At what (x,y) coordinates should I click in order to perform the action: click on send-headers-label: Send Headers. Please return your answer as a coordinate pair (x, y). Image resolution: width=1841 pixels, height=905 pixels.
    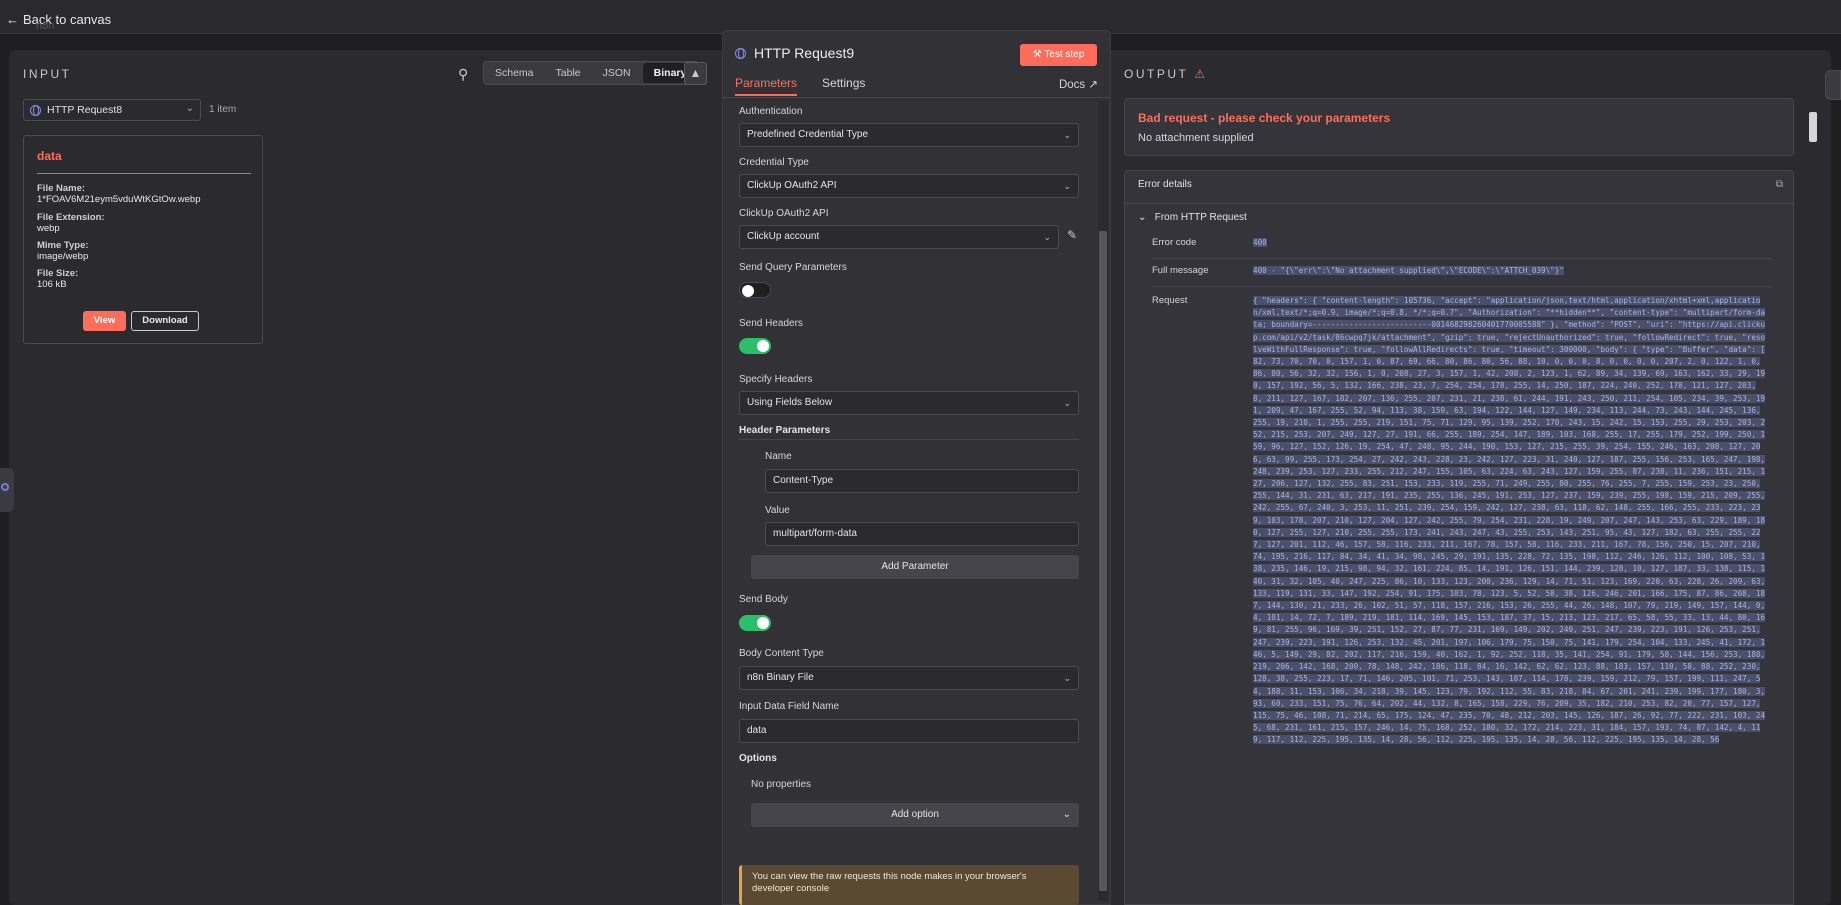
    Looking at the image, I should click on (771, 323).